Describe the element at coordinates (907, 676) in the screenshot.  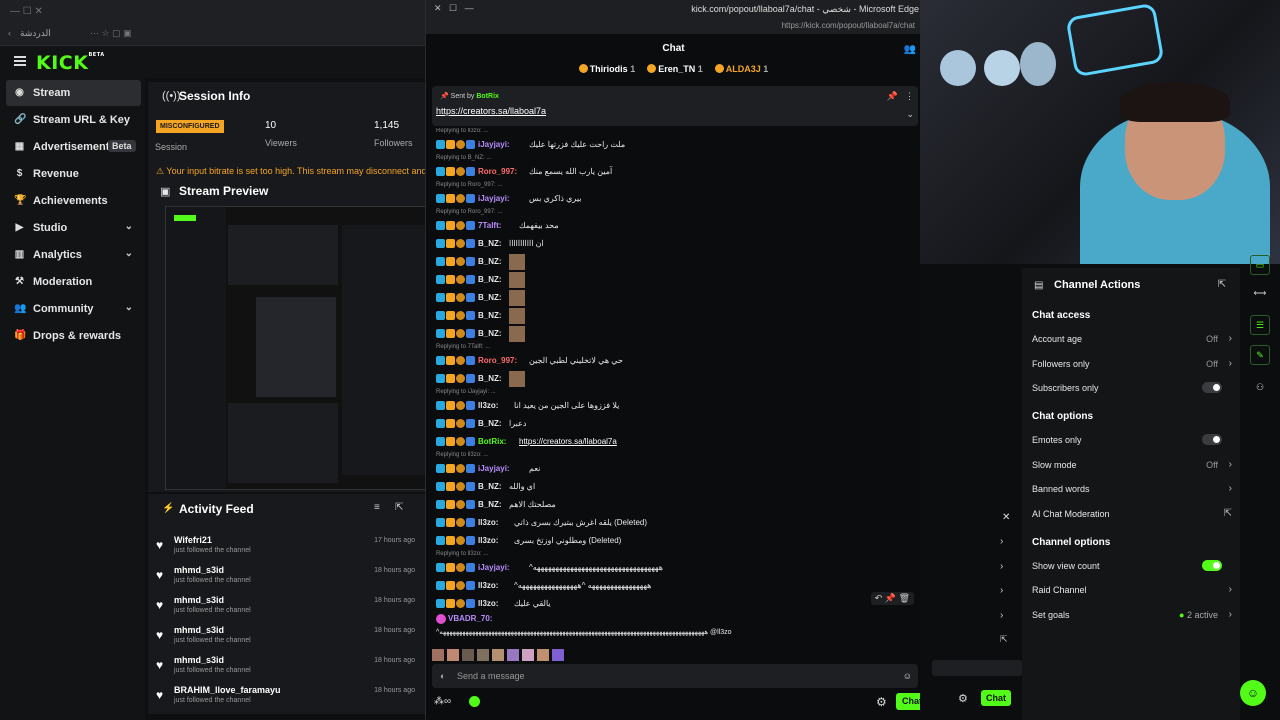
I see `smile-icon: ☺` at that location.